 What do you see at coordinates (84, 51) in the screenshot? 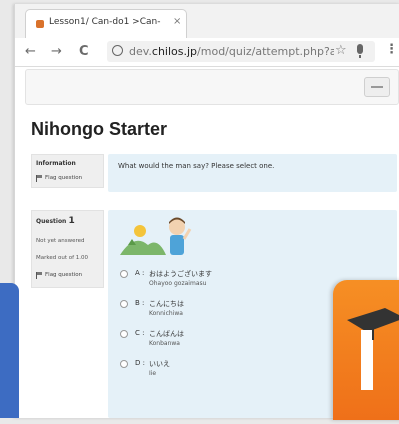
I see `reload-icon: C` at bounding box center [84, 51].